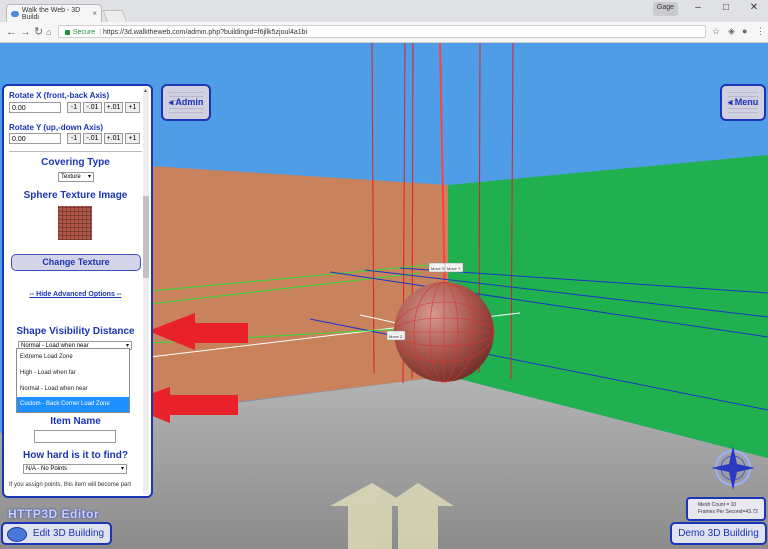 The image size is (768, 549). I want to click on menu-button-label: Menu, so click(746, 102).